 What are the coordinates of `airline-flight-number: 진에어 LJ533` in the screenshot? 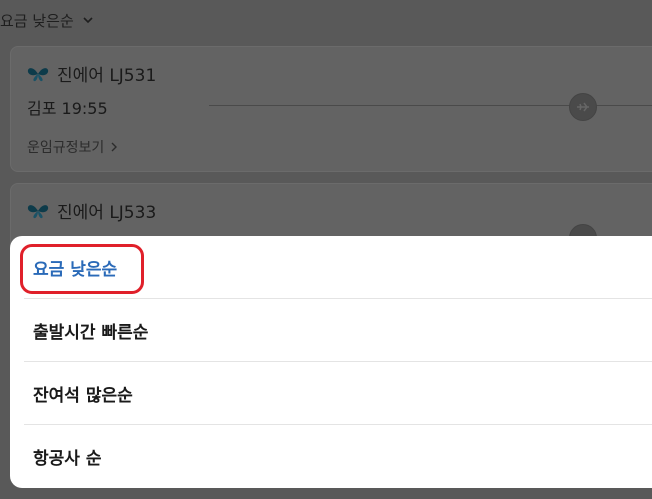 It's located at (107, 213).